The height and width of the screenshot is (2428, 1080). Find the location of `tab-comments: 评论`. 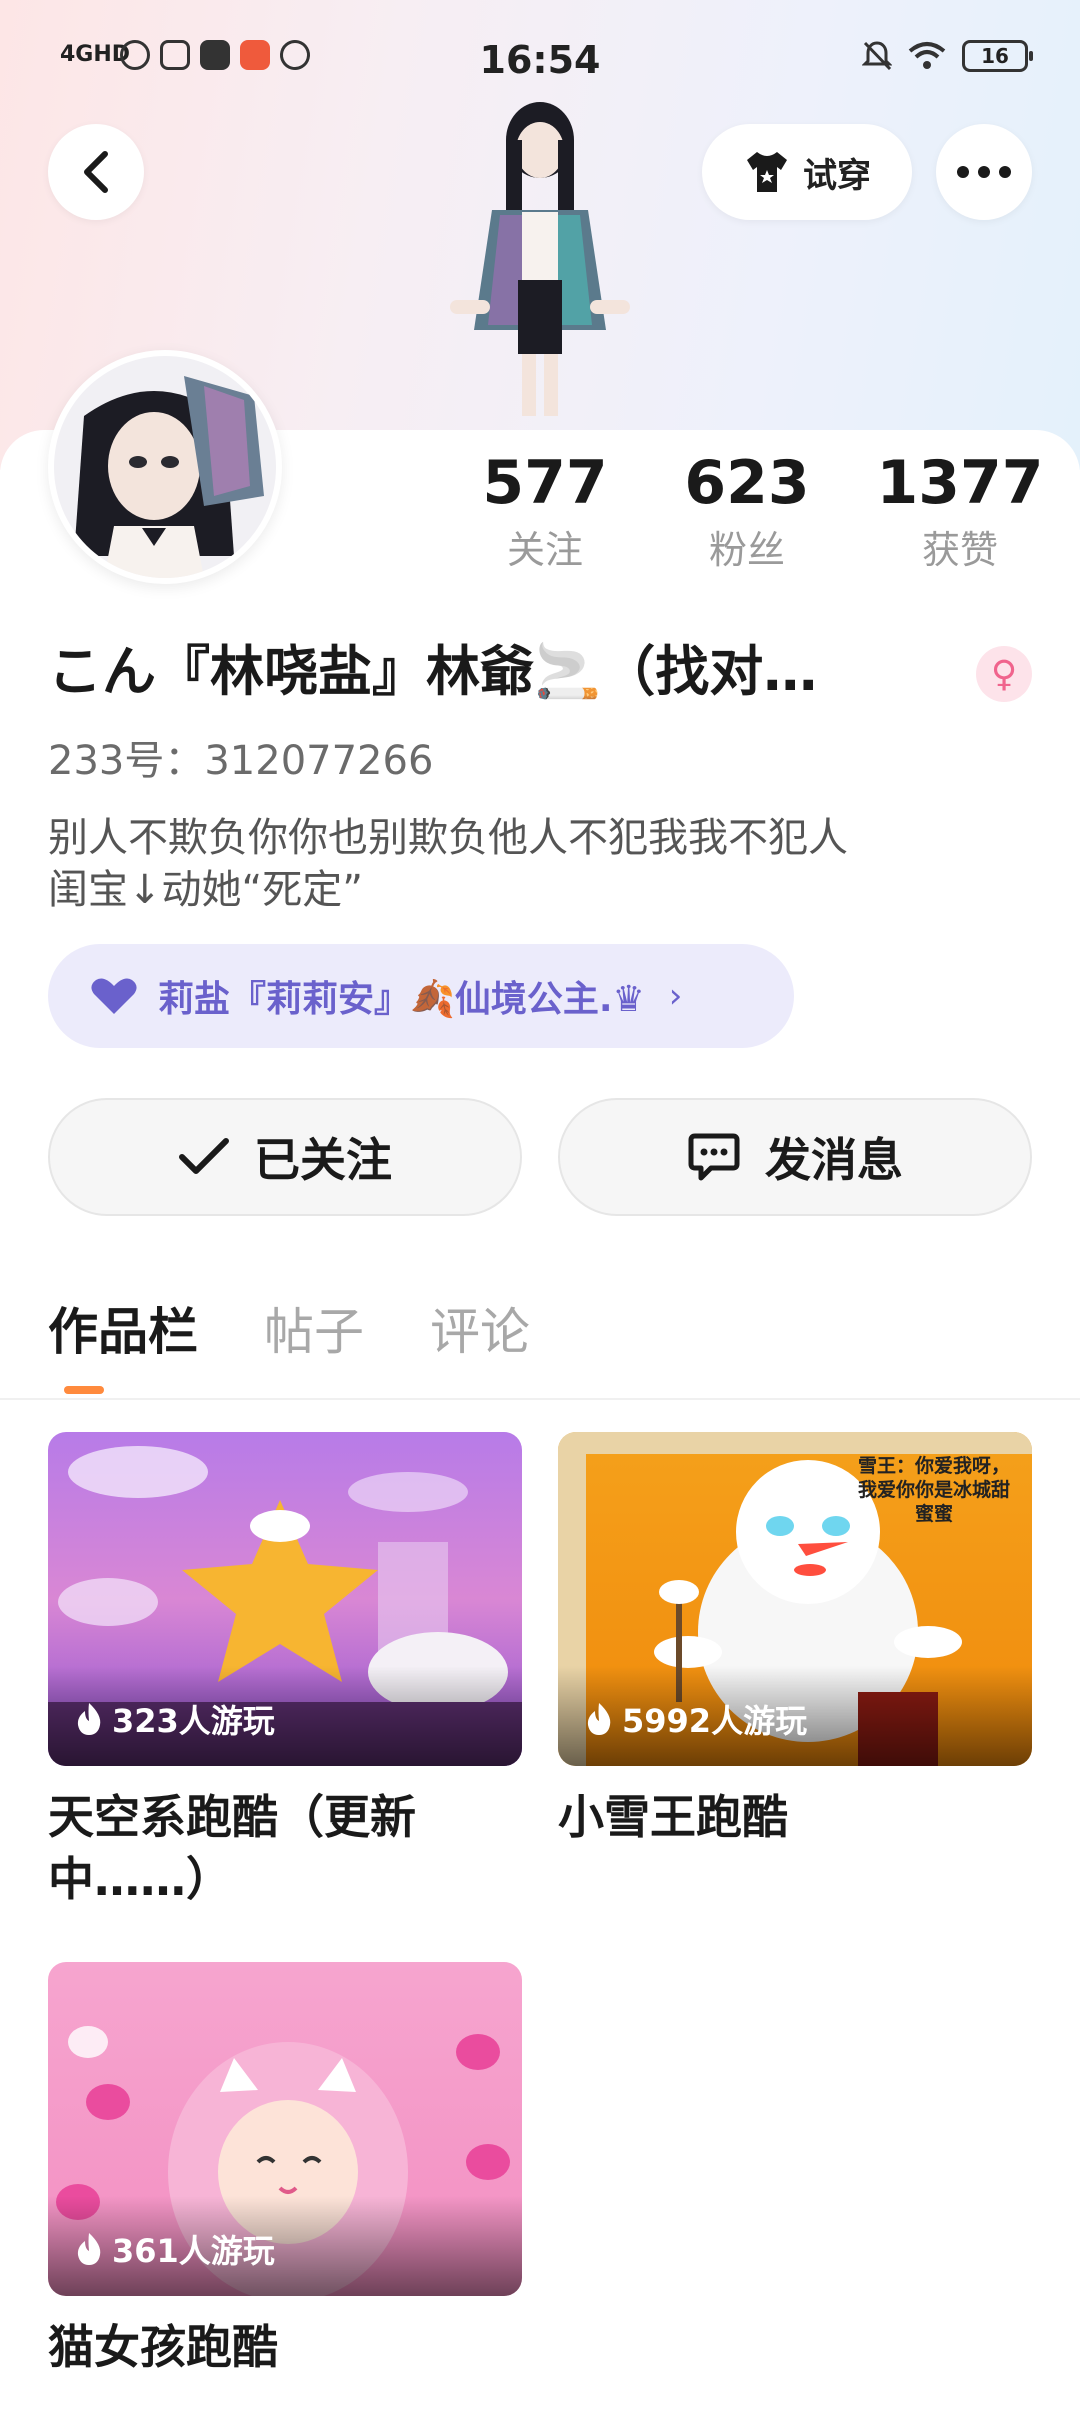

tab-comments: 评论 is located at coordinates (480, 1332).